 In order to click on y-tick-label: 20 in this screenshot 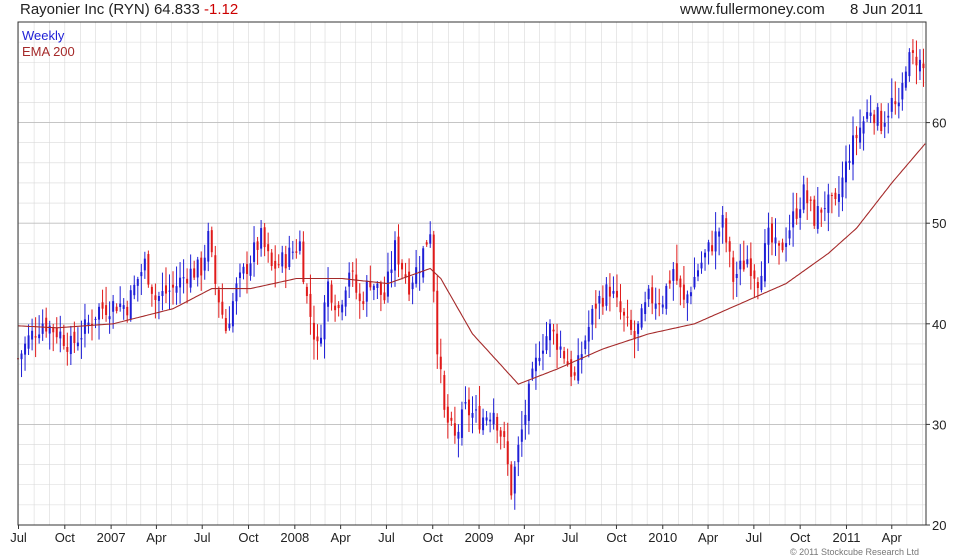, I will do `click(939, 525)`.